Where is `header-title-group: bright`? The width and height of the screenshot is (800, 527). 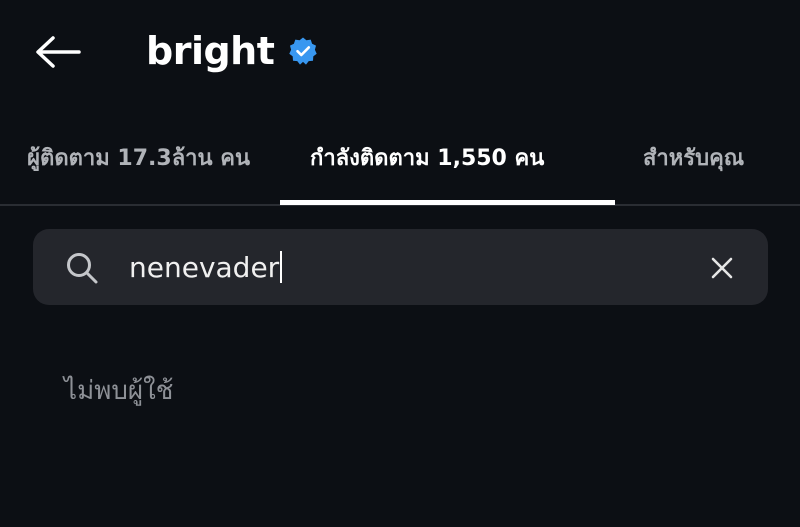
header-title-group: bright is located at coordinates (232, 51).